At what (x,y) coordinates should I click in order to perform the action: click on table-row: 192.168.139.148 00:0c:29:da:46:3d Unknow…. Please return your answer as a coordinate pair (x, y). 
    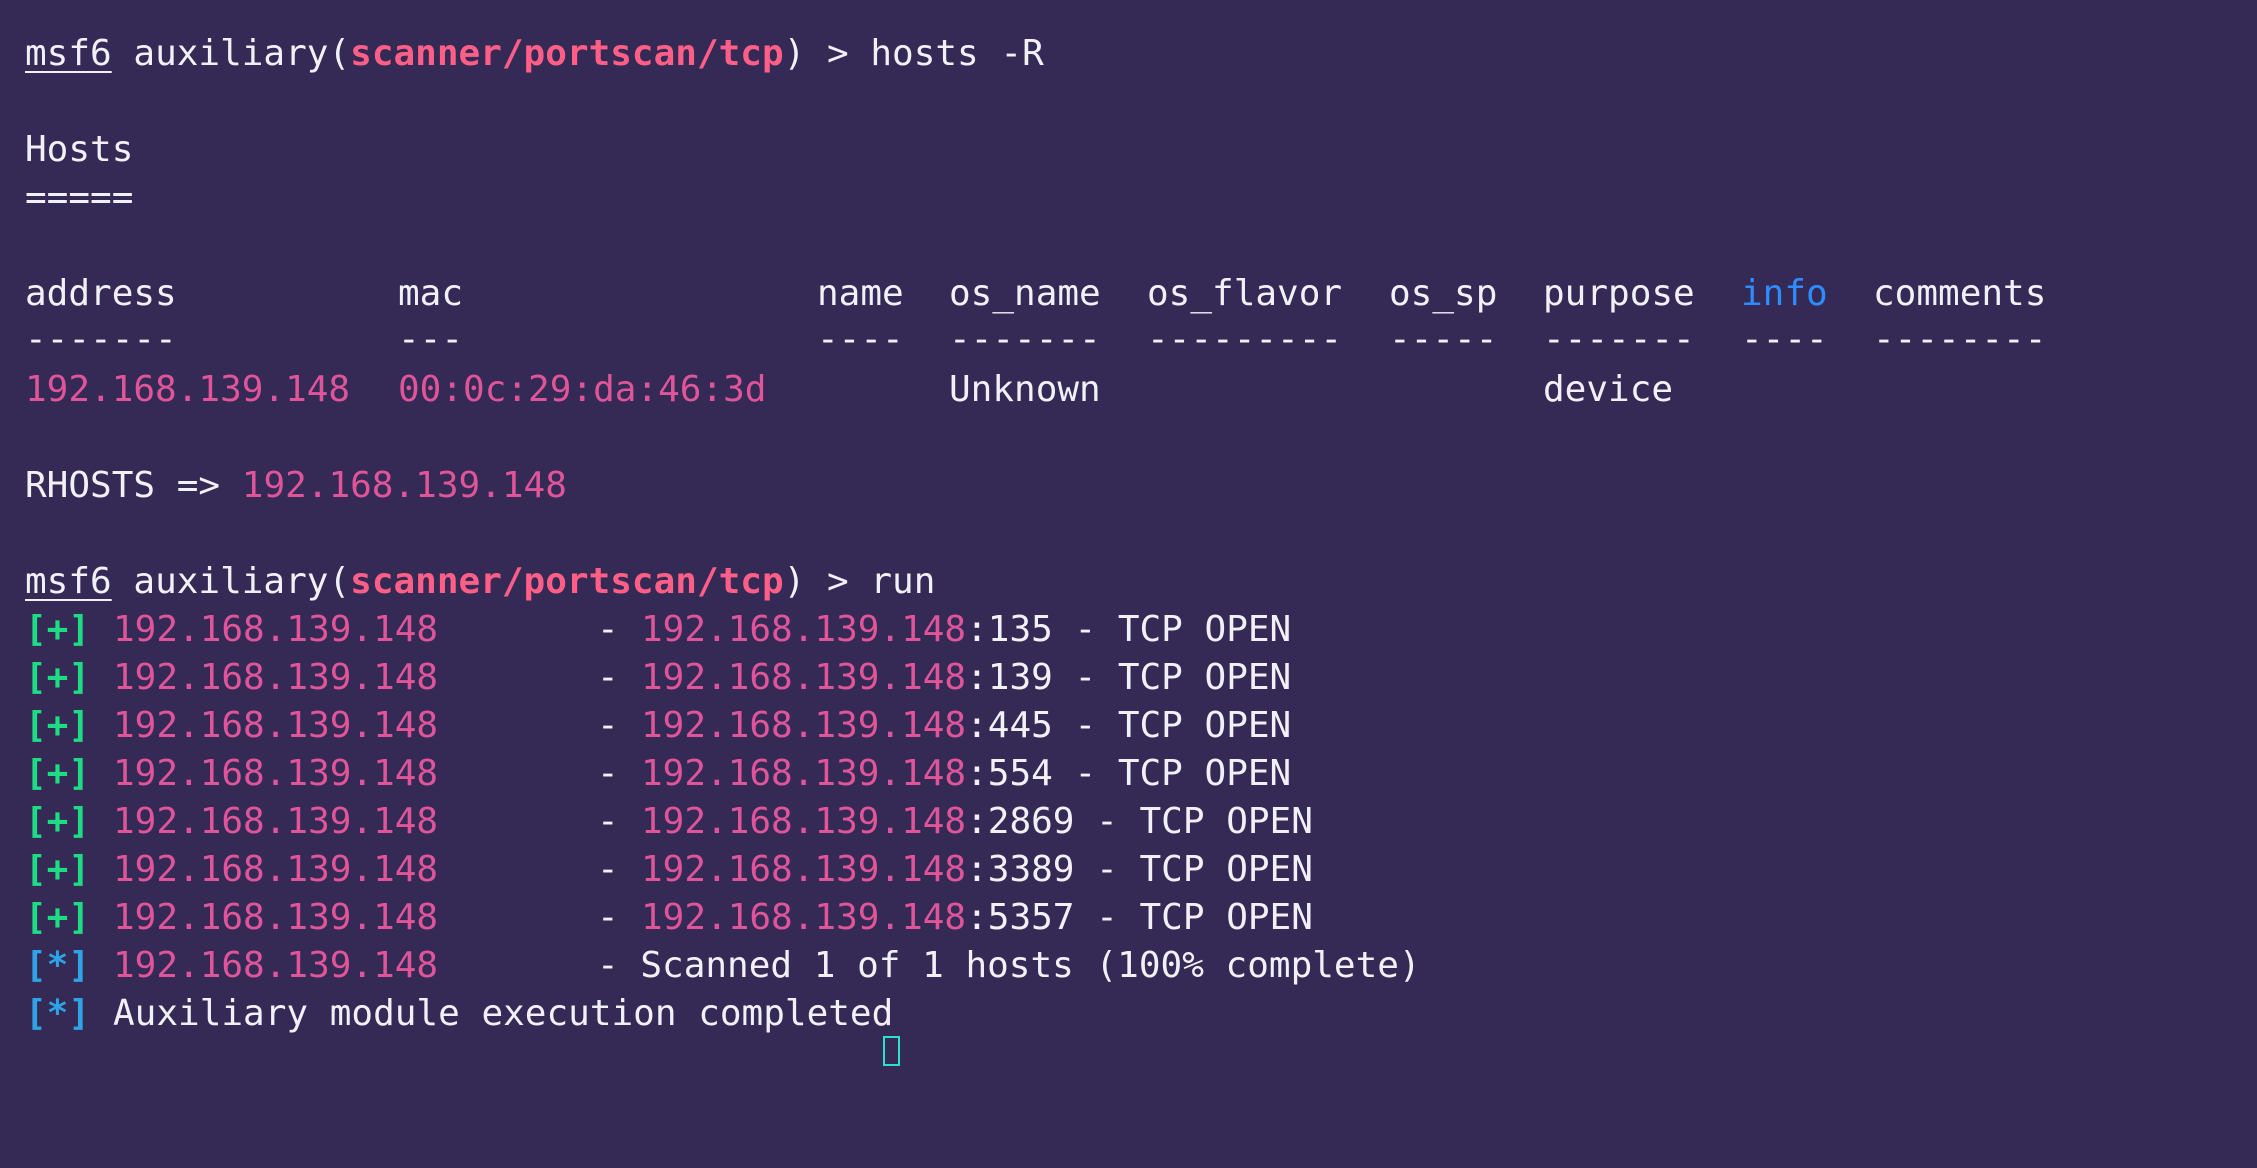
    Looking at the image, I should click on (1125, 390).